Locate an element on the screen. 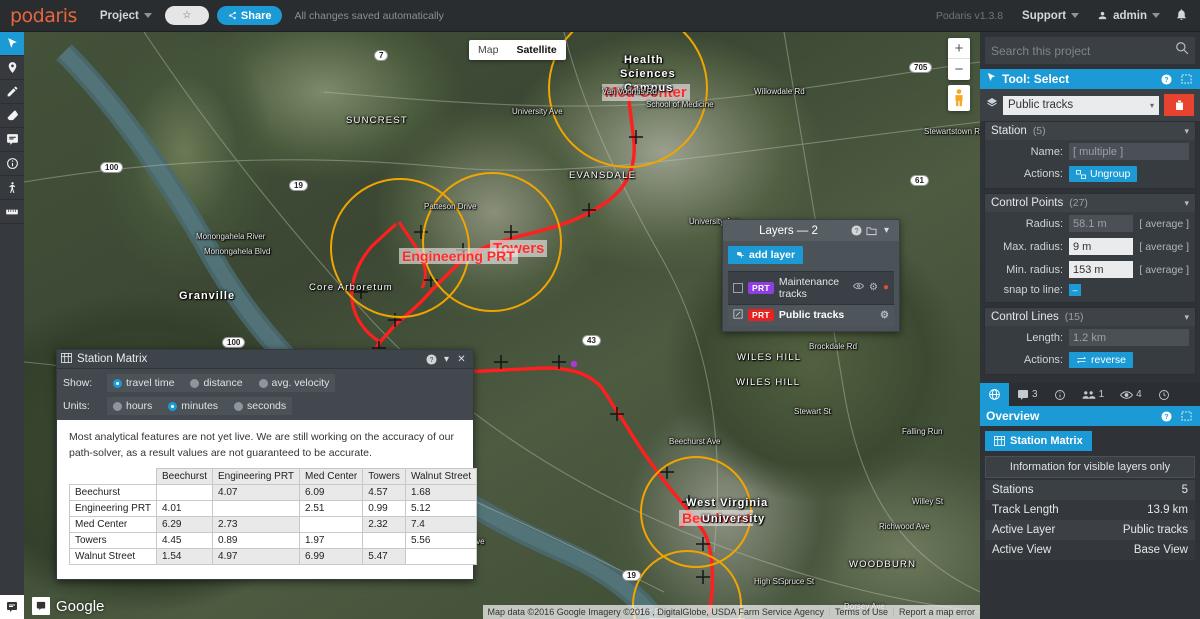 Image resolution: width=1200 pixels, height=619 pixels. close-panel-button: ✕ is located at coordinates (461, 359).